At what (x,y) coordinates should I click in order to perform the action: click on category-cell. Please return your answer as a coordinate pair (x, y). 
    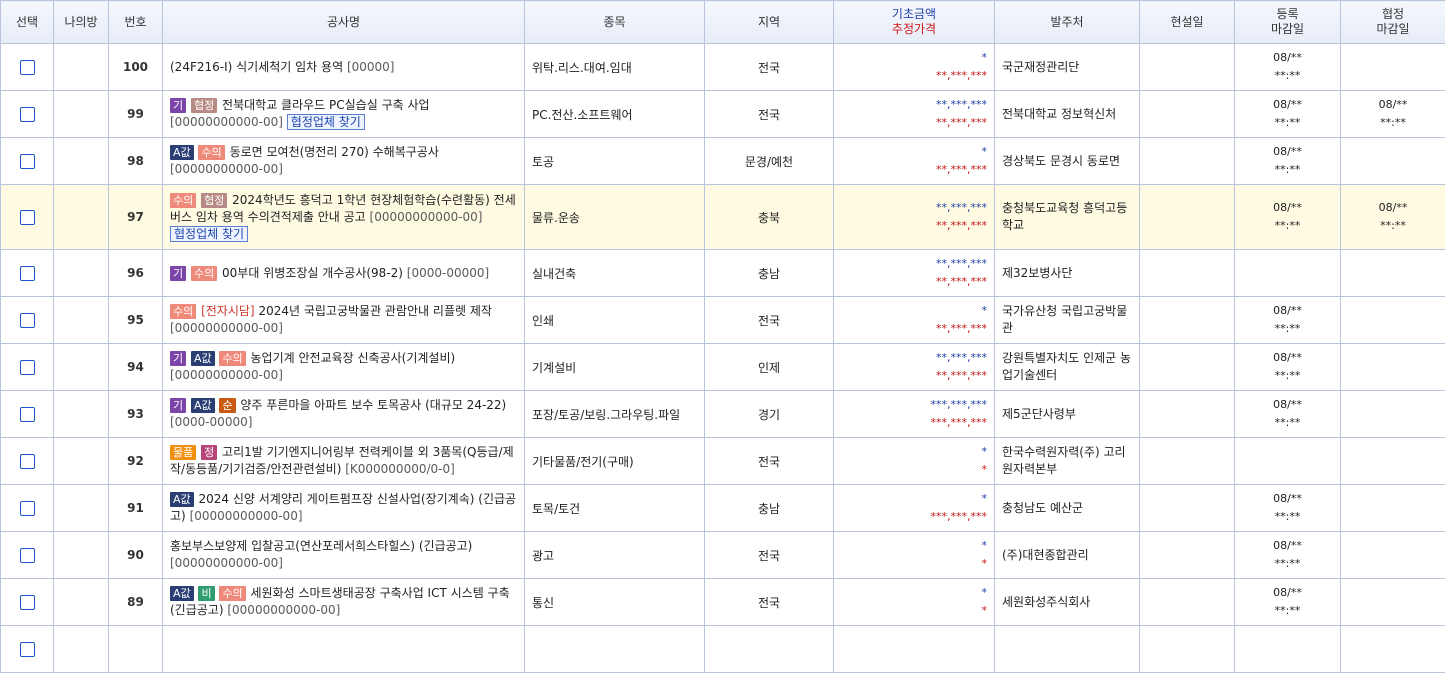
    Looking at the image, I should click on (615, 649).